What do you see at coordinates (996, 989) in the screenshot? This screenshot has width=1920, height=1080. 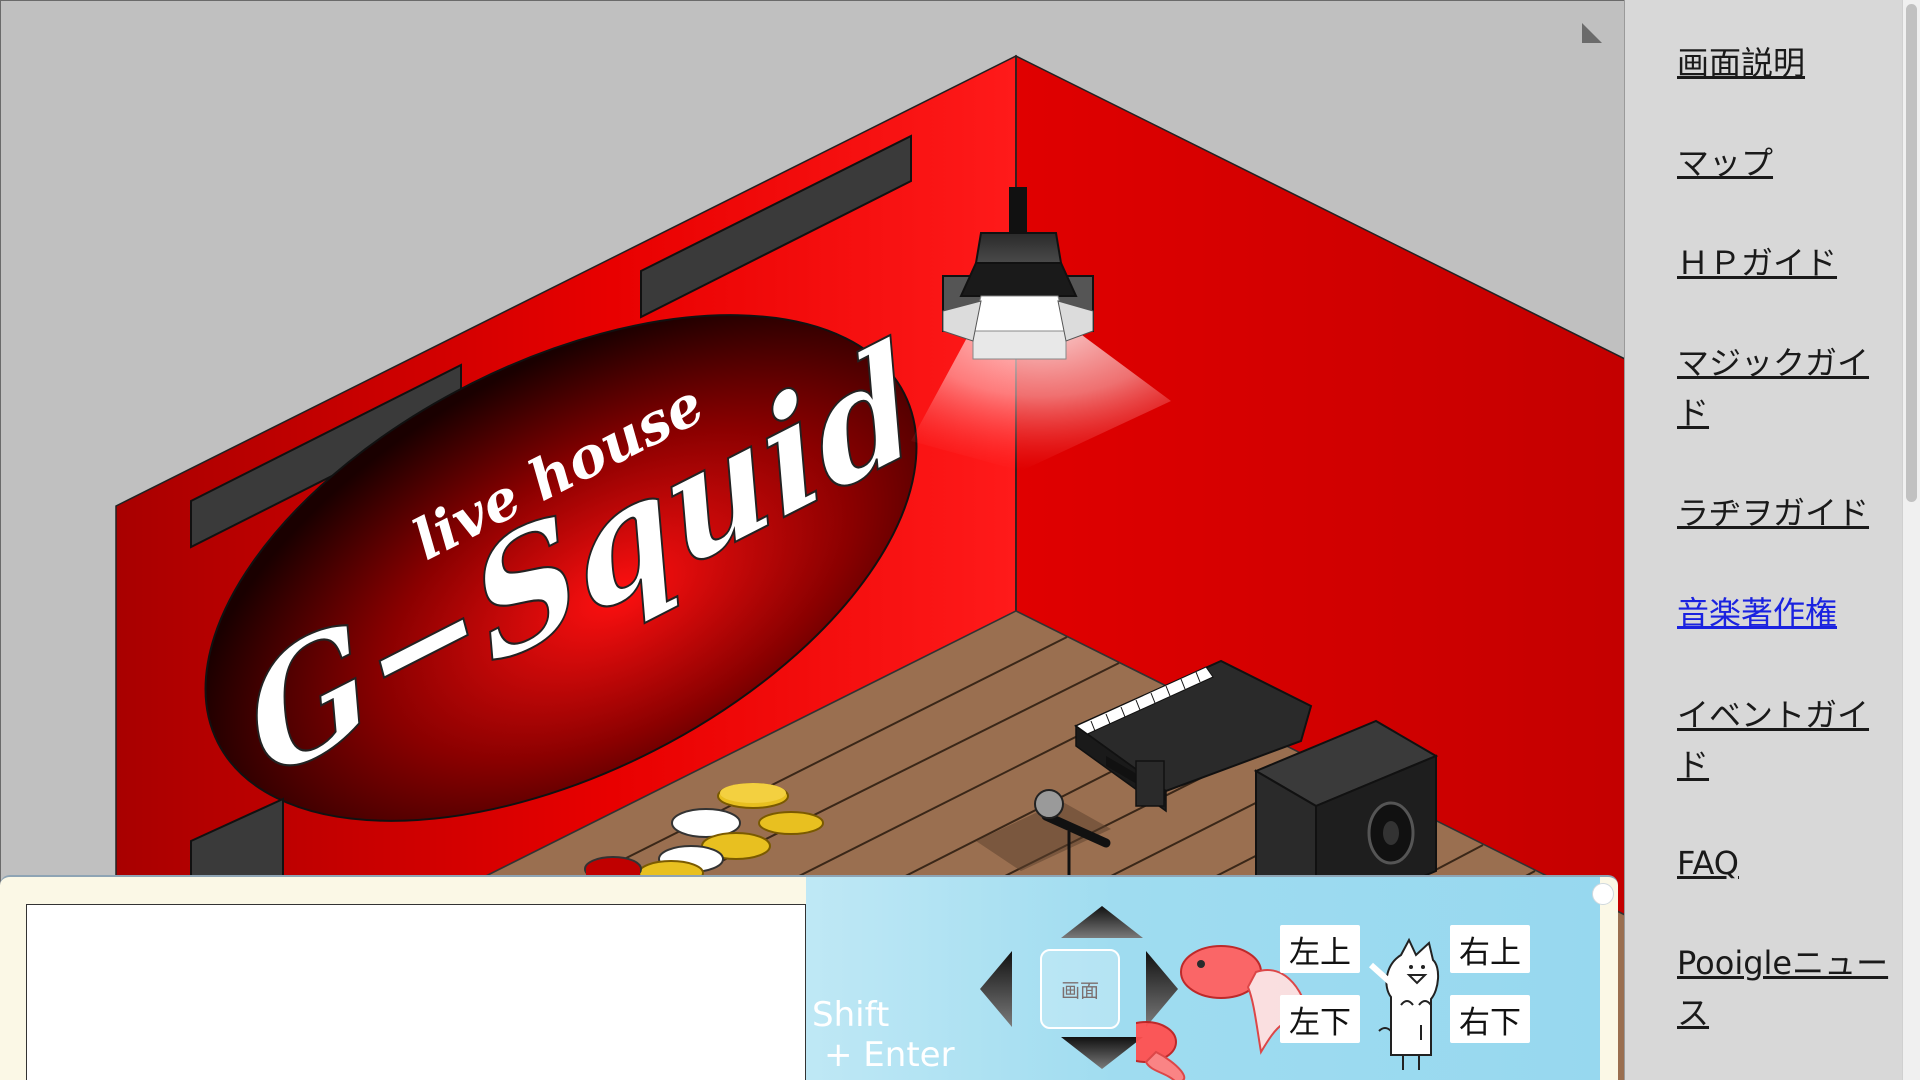 I see `move-left-arrow-icon` at bounding box center [996, 989].